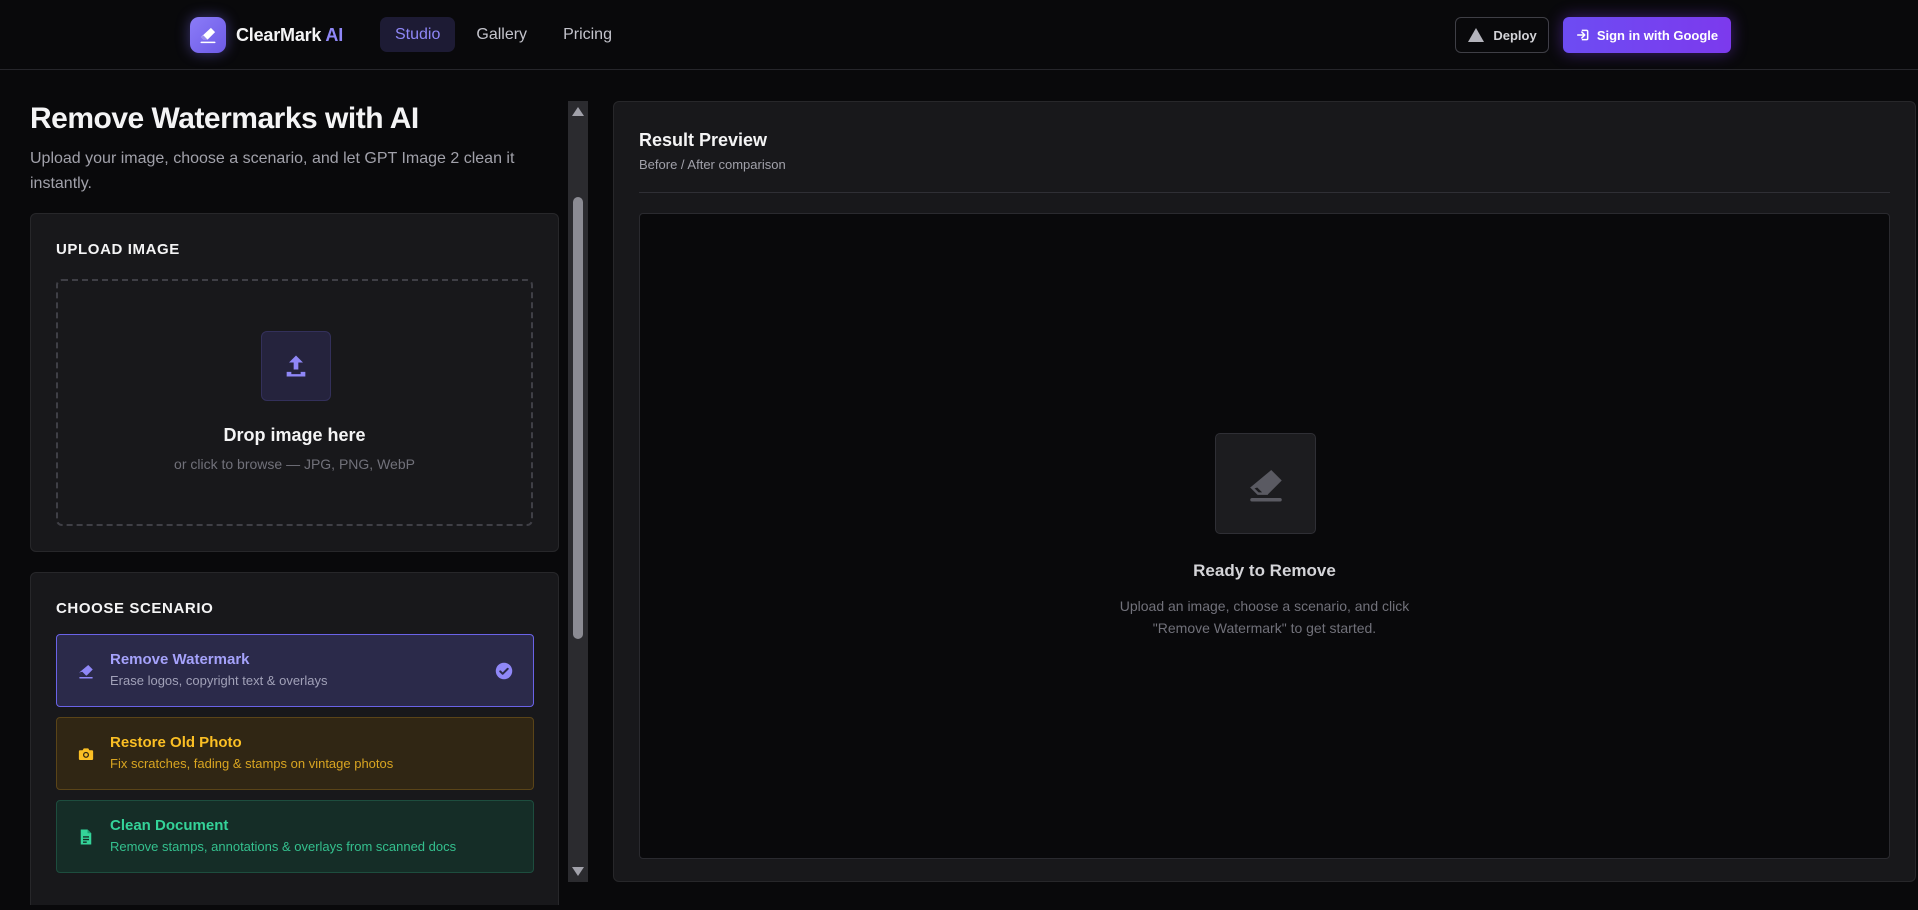  Describe the element at coordinates (294, 435) in the screenshot. I see `drop-title: Drop image here` at that location.